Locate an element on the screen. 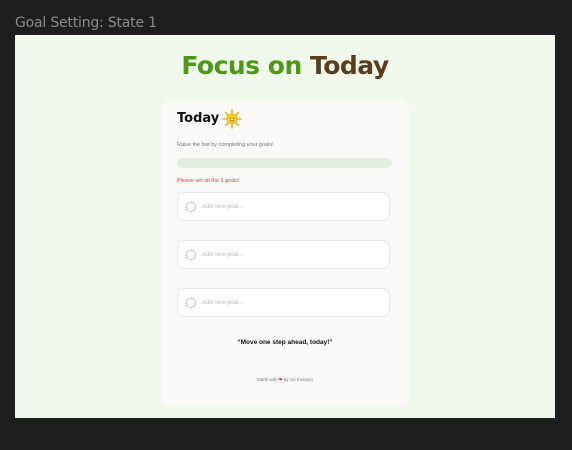  footer-credit: Made with ❤ by Jul Kostyun is located at coordinates (285, 380).